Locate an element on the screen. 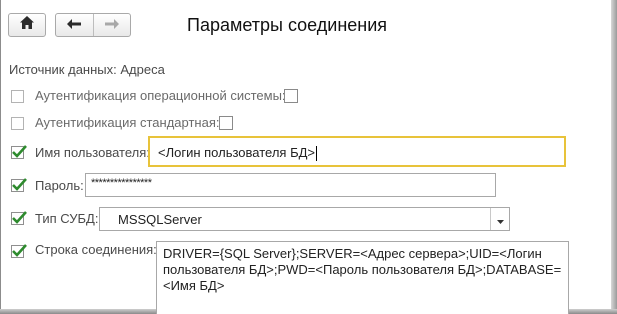  forward-button is located at coordinates (111, 25).